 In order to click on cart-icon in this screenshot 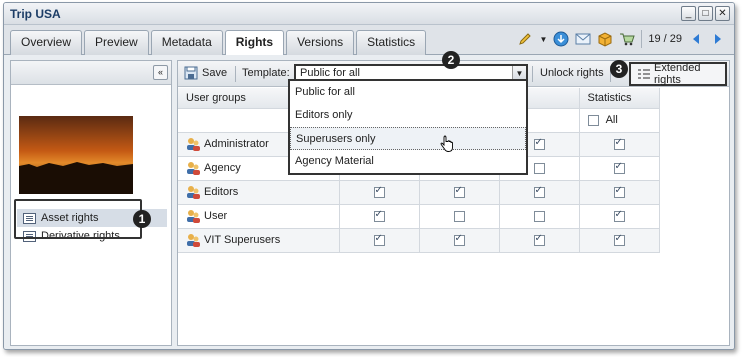, I will do `click(627, 39)`.